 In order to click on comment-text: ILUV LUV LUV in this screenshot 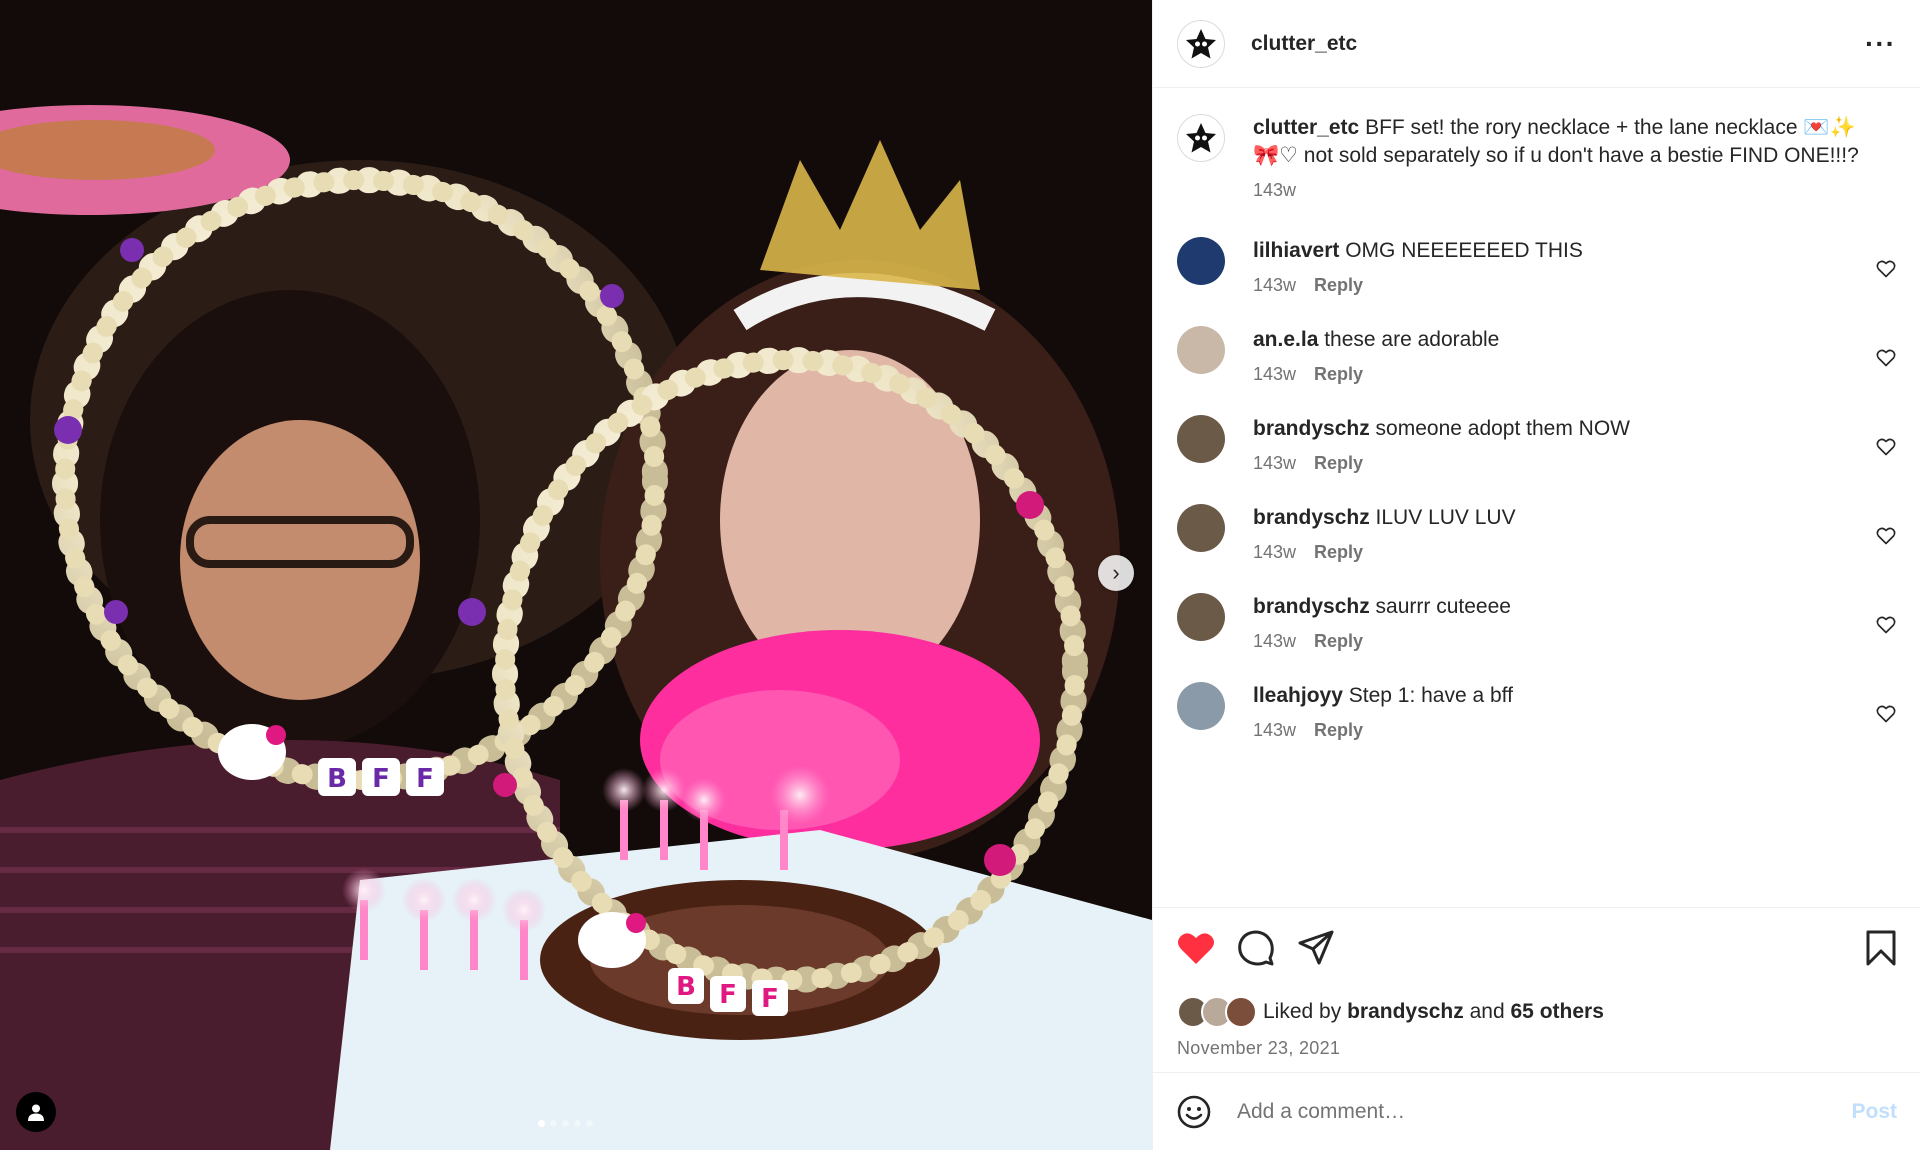, I will do `click(1445, 517)`.